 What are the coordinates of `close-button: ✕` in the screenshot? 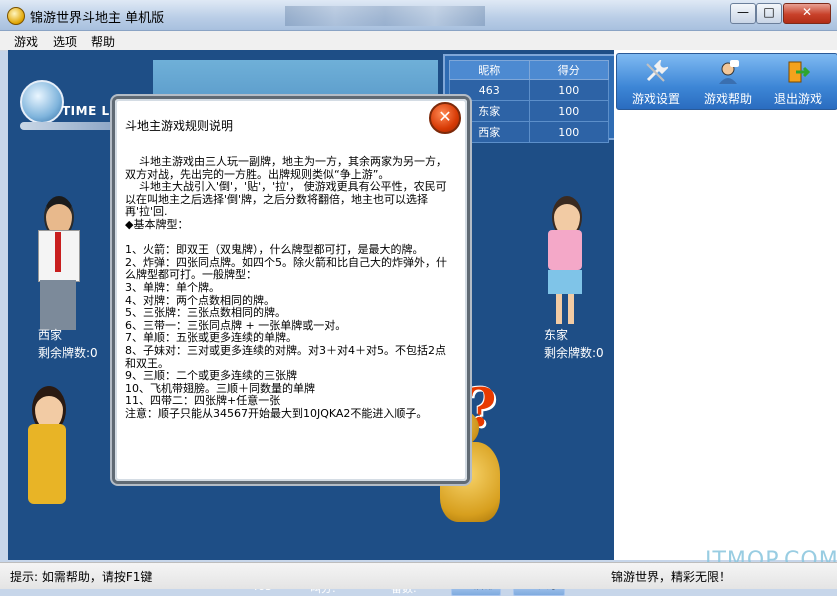 It's located at (807, 13).